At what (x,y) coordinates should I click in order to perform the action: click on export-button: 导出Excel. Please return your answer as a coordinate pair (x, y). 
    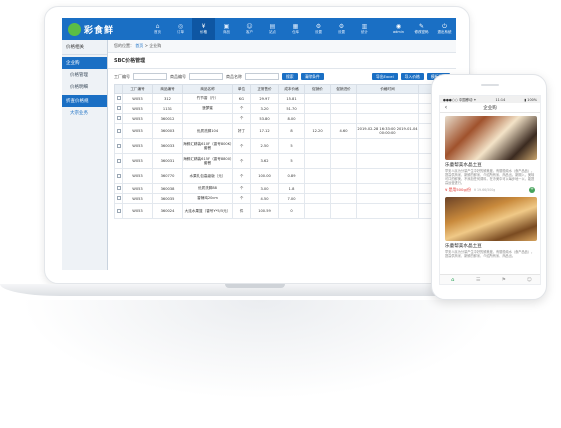
    Looking at the image, I should click on (384, 76).